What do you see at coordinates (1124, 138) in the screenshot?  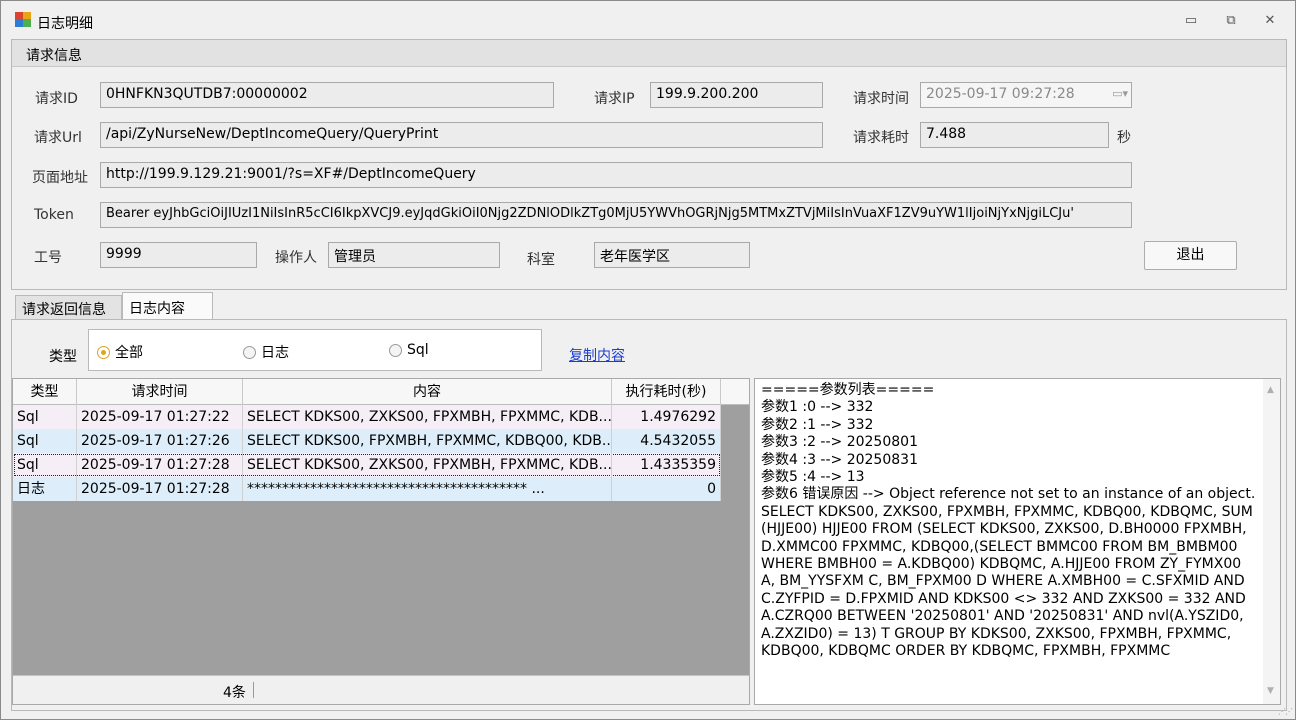 I see `elapsed-unit: 秒` at bounding box center [1124, 138].